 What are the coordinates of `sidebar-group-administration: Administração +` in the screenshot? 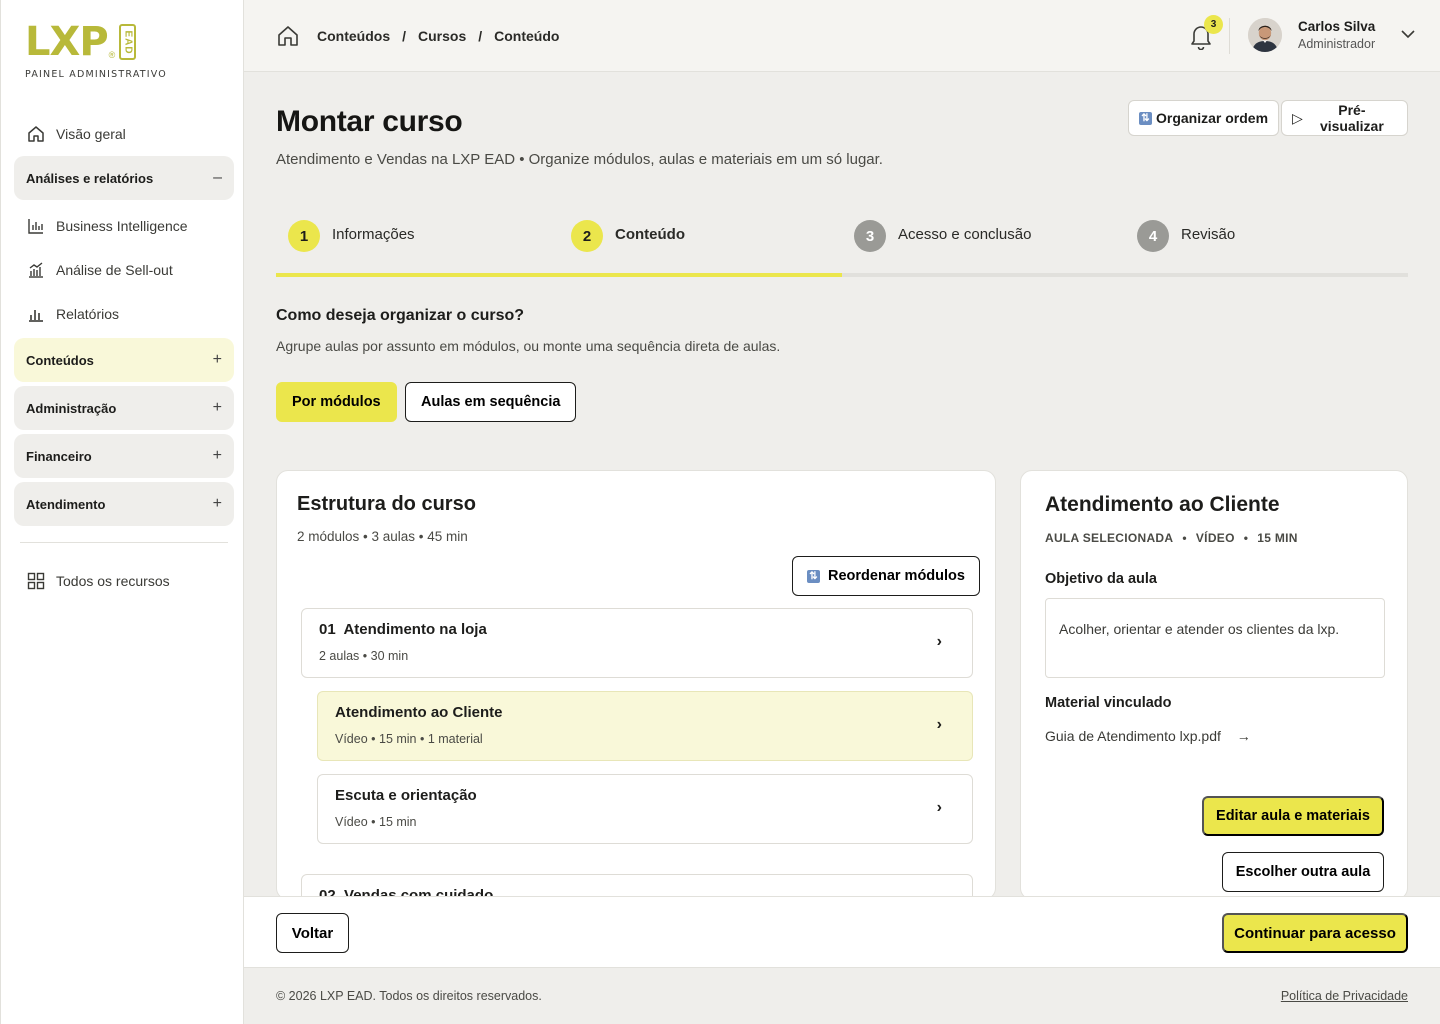 It's located at (124, 408).